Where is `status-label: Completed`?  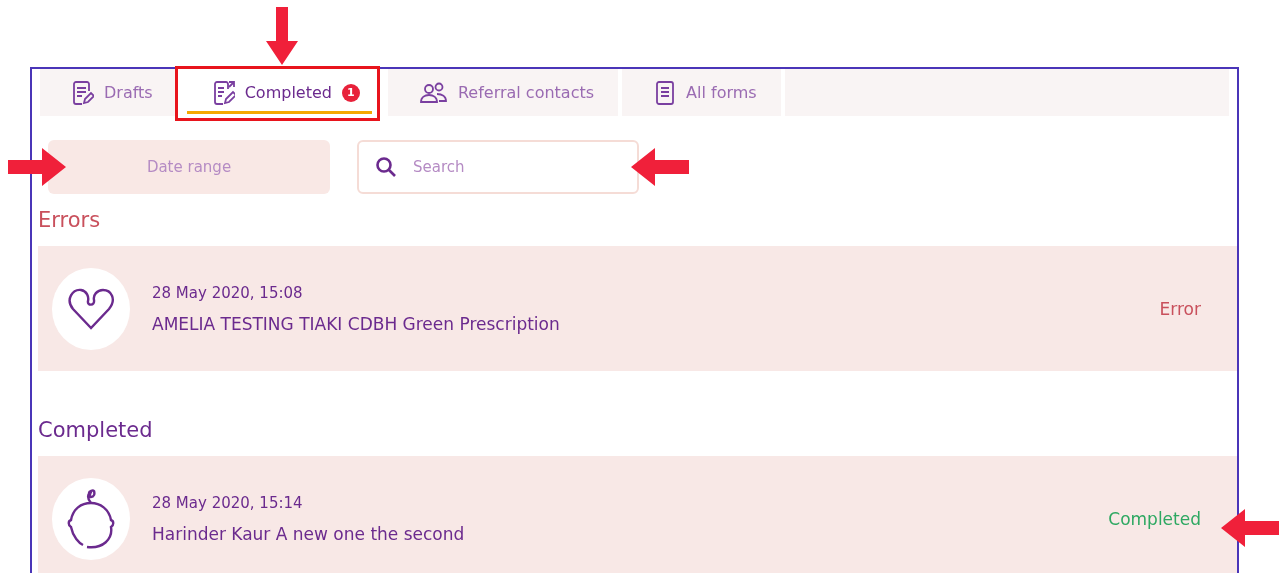
status-label: Completed is located at coordinates (1154, 518).